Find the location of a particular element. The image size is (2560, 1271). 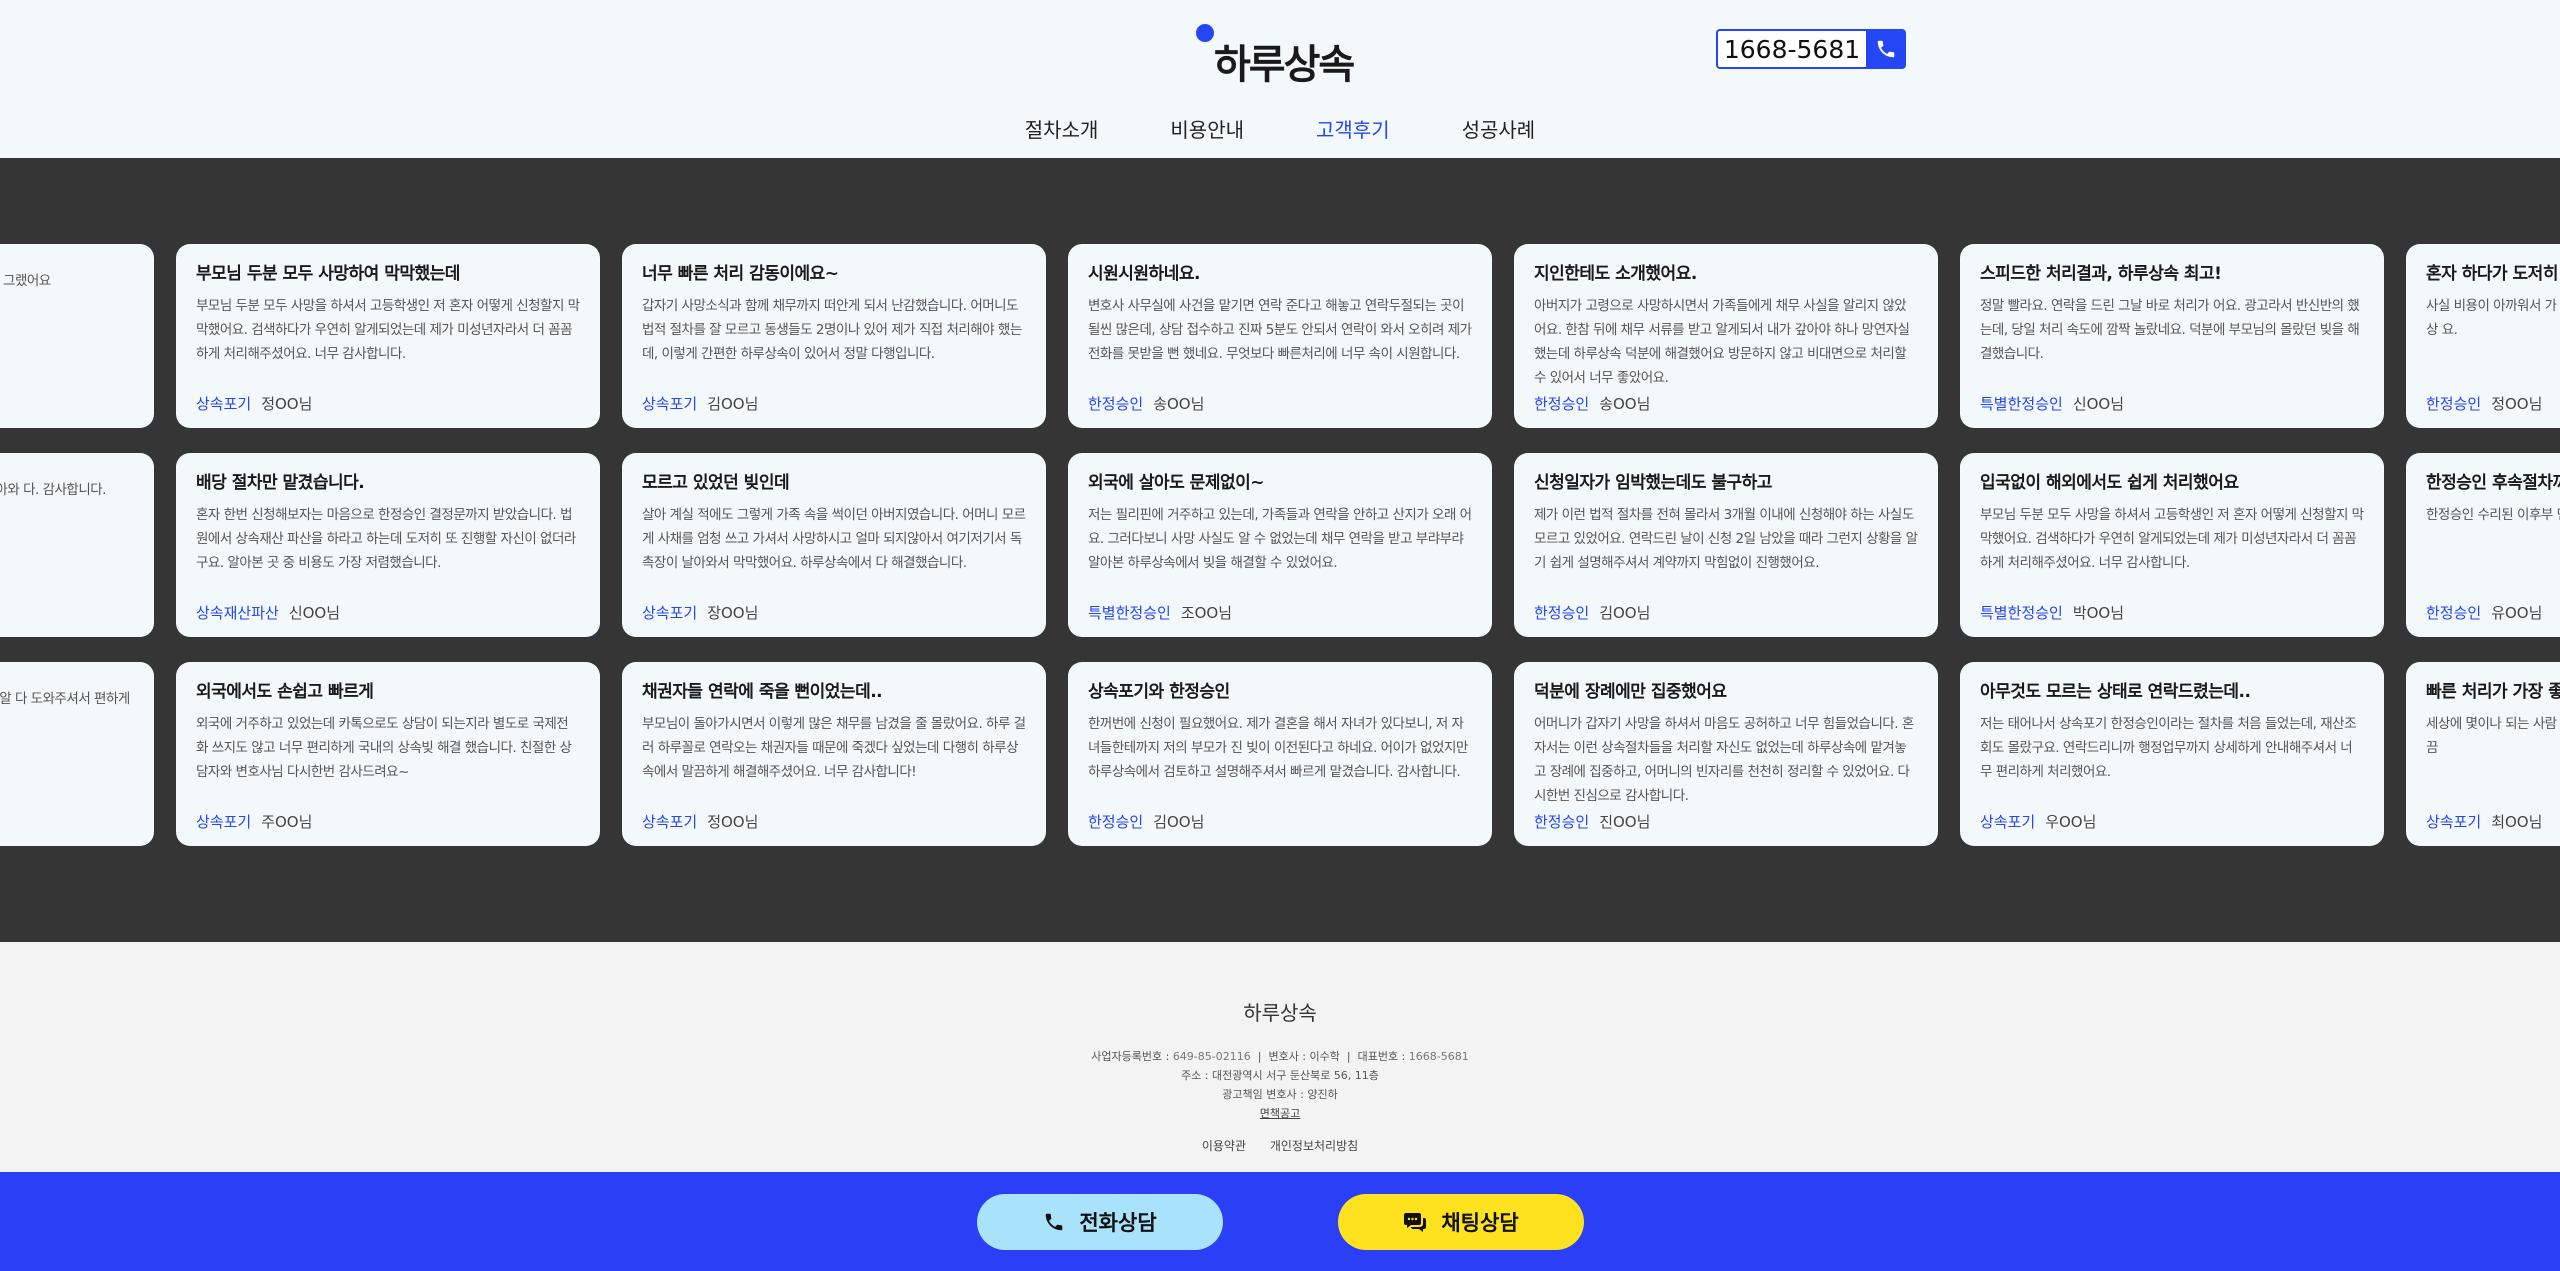

rep-value: 1668-5681 is located at coordinates (1438, 1056).